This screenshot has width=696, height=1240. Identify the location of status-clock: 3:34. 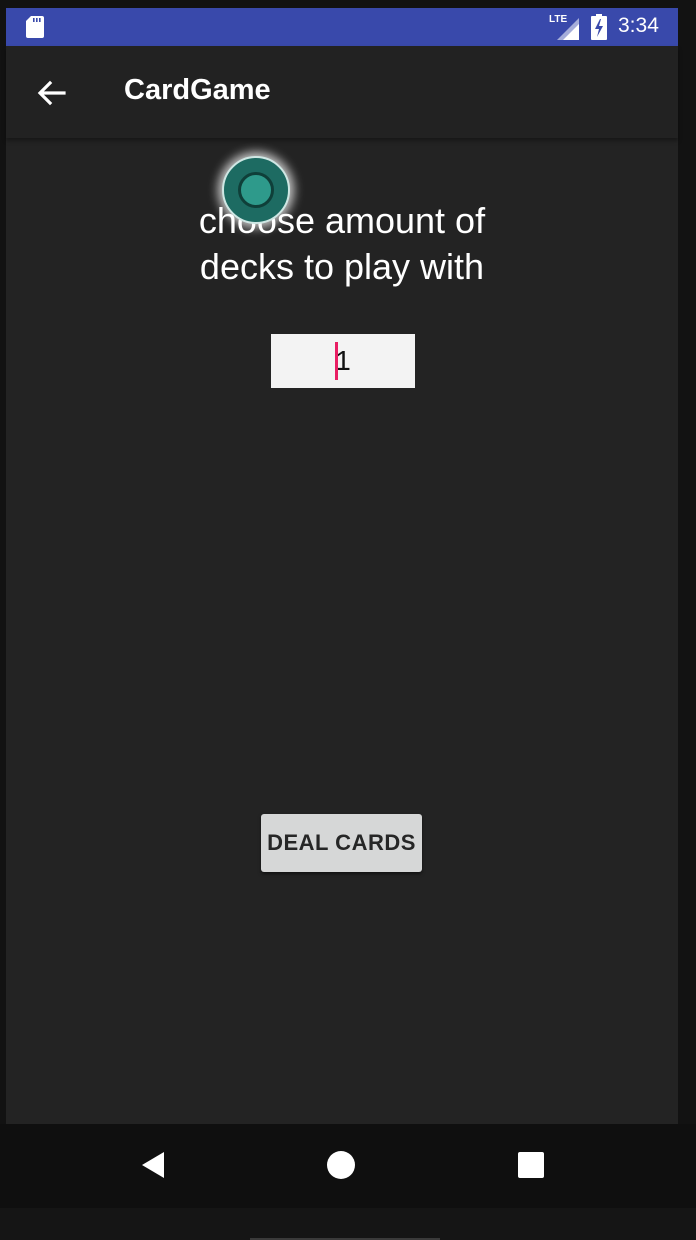
(638, 25).